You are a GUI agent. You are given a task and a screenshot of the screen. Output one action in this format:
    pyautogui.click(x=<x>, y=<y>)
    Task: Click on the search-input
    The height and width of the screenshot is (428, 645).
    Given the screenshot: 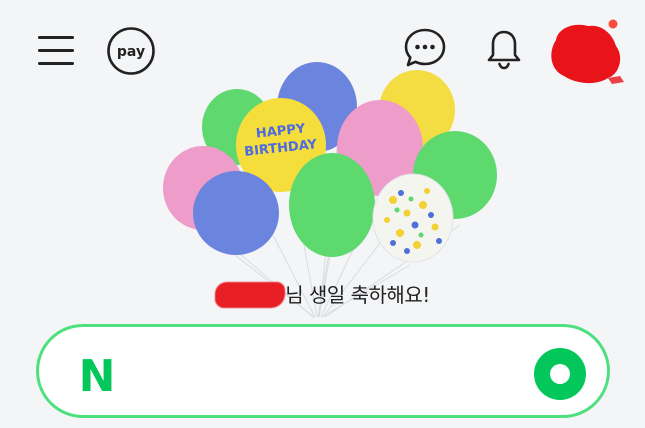 What is the action you would take?
    pyautogui.click(x=331, y=373)
    